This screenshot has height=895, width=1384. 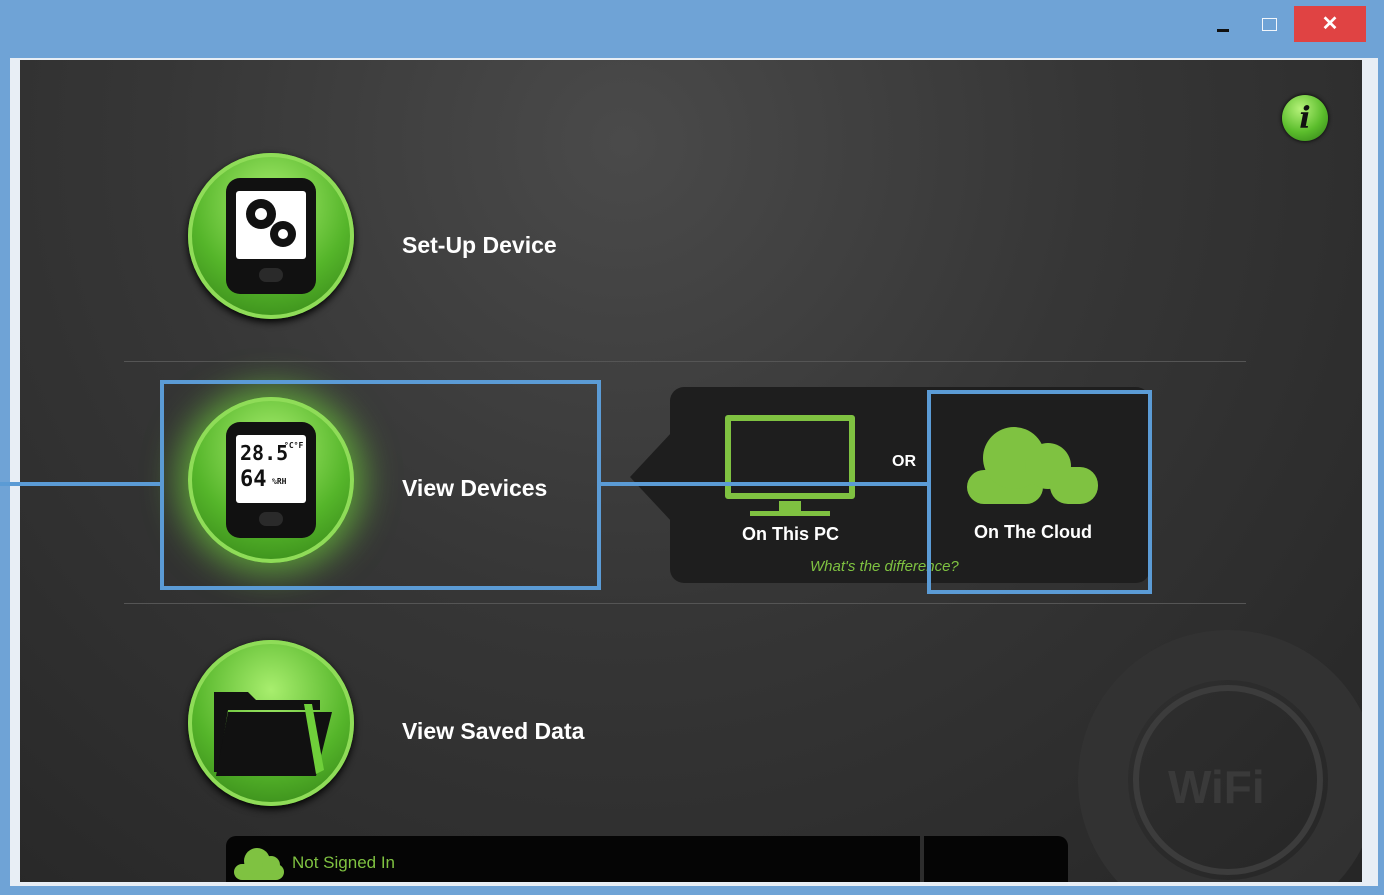 I want to click on device-button-shape, so click(x=271, y=275).